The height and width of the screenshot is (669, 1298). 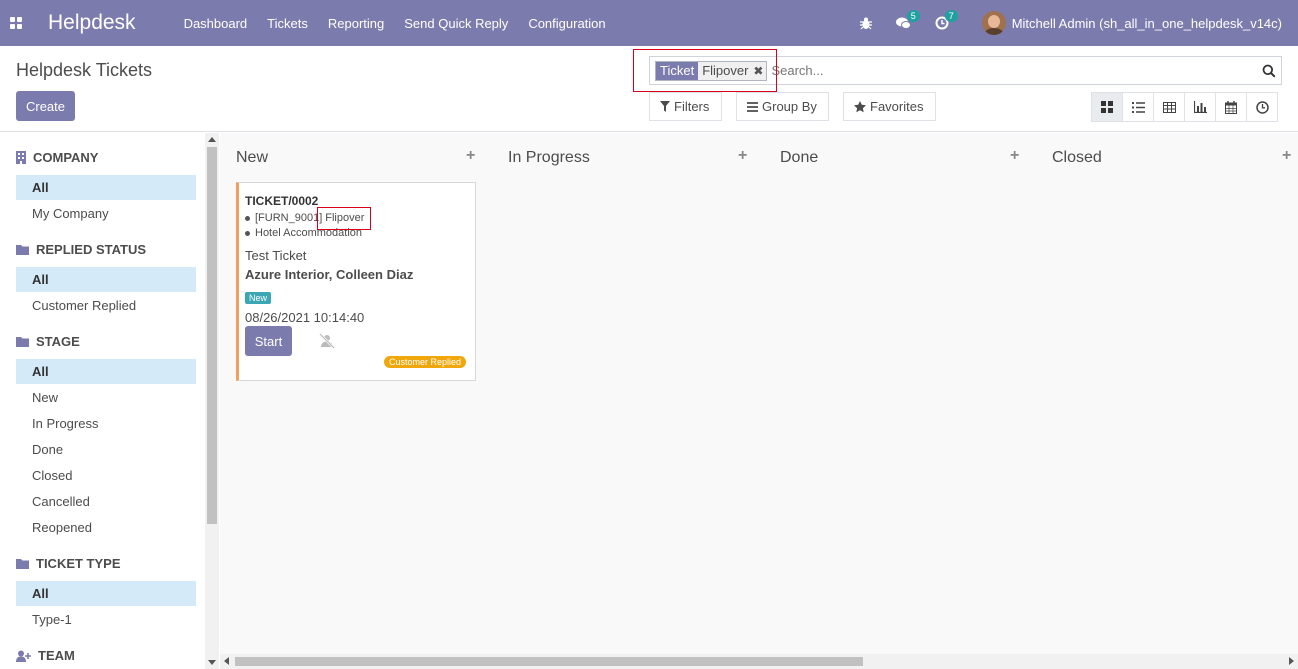 What do you see at coordinates (106, 187) in the screenshot?
I see `company-all: All` at bounding box center [106, 187].